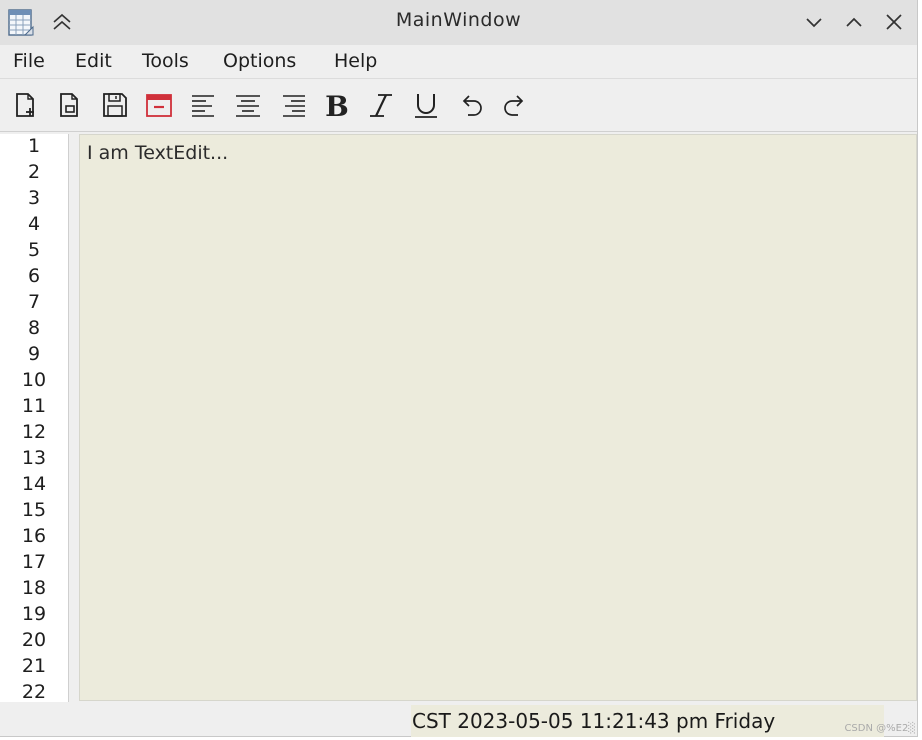 The image size is (922, 740). I want to click on watermark: CSDN @%E2░, so click(880, 728).